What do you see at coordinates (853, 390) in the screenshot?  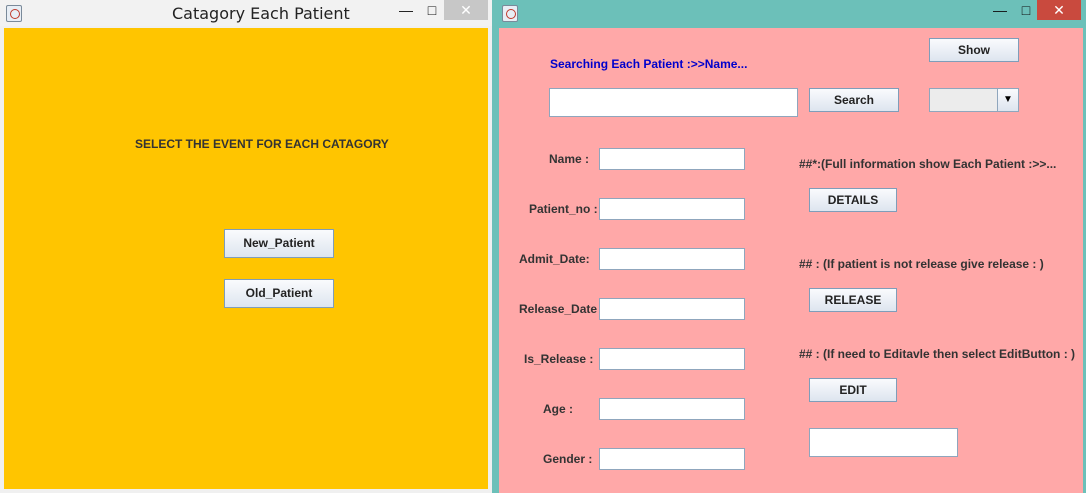 I see `edit-button: EDIT` at bounding box center [853, 390].